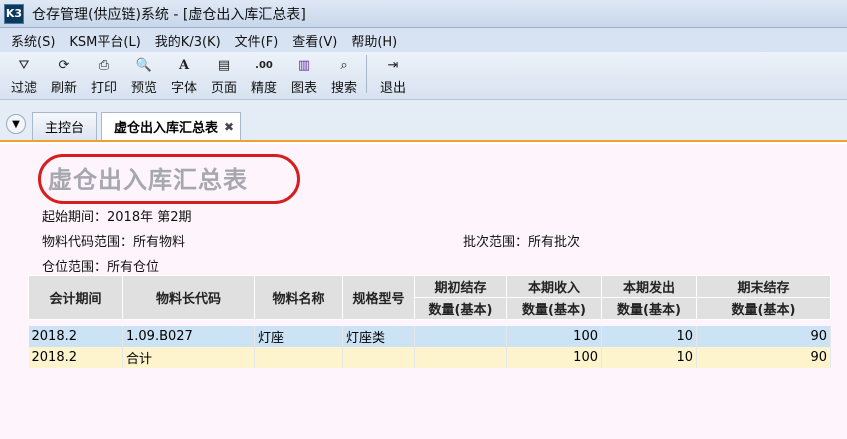  I want to click on print-label: 打印, so click(103, 88).